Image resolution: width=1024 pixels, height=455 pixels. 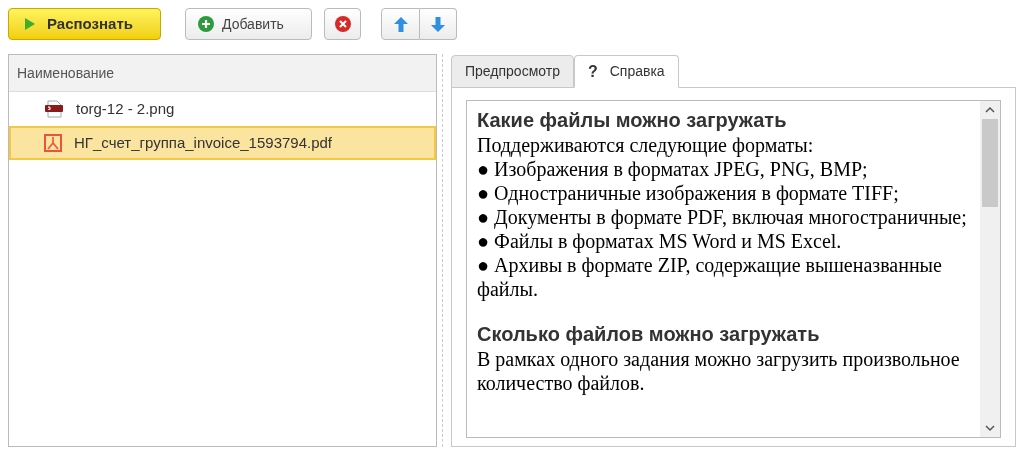 I want to click on file-row: НГ_счет_группа_invoice_1593794.pdf, so click(x=222, y=143).